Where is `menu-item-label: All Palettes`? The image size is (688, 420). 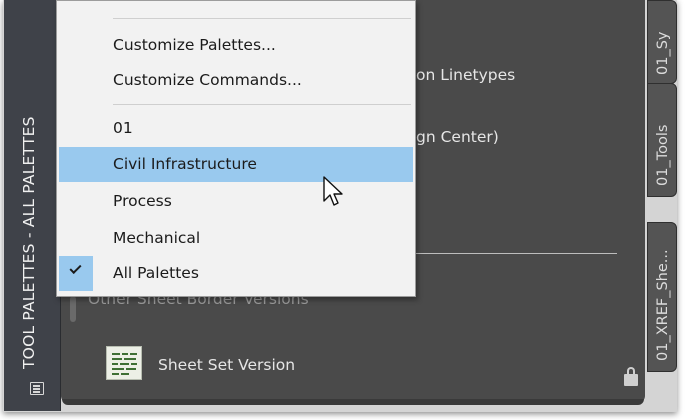
menu-item-label: All Palettes is located at coordinates (156, 273).